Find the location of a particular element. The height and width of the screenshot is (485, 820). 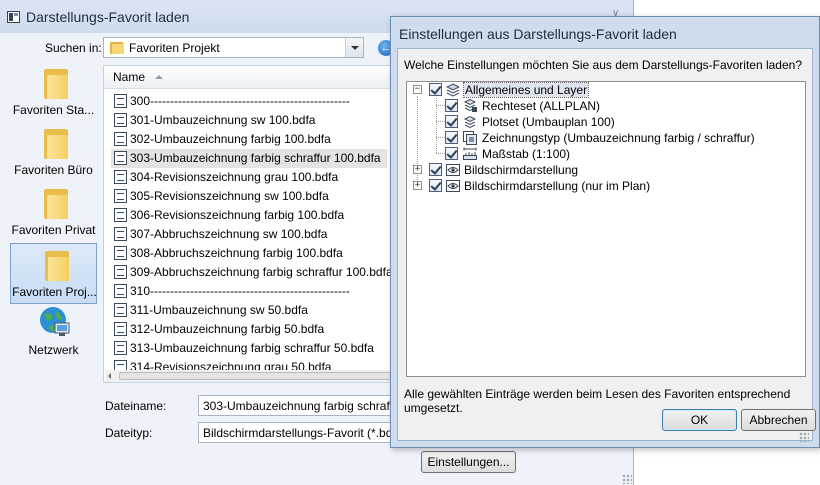

tree-node-label: Rechteset (ALLPLAN) is located at coordinates (541, 106).